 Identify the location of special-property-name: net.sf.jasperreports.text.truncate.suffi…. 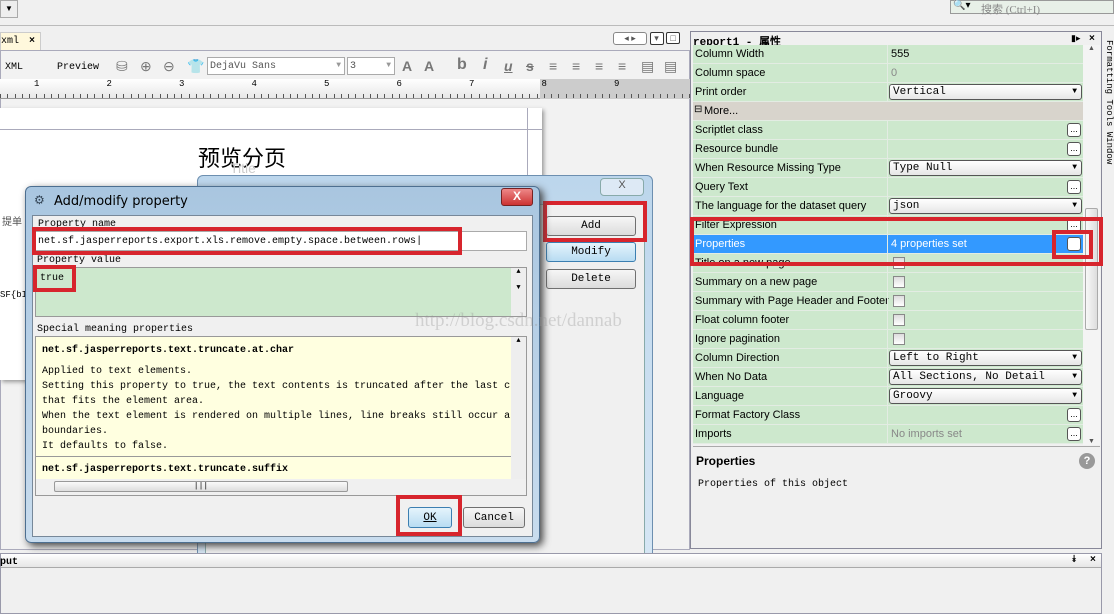
(165, 469).